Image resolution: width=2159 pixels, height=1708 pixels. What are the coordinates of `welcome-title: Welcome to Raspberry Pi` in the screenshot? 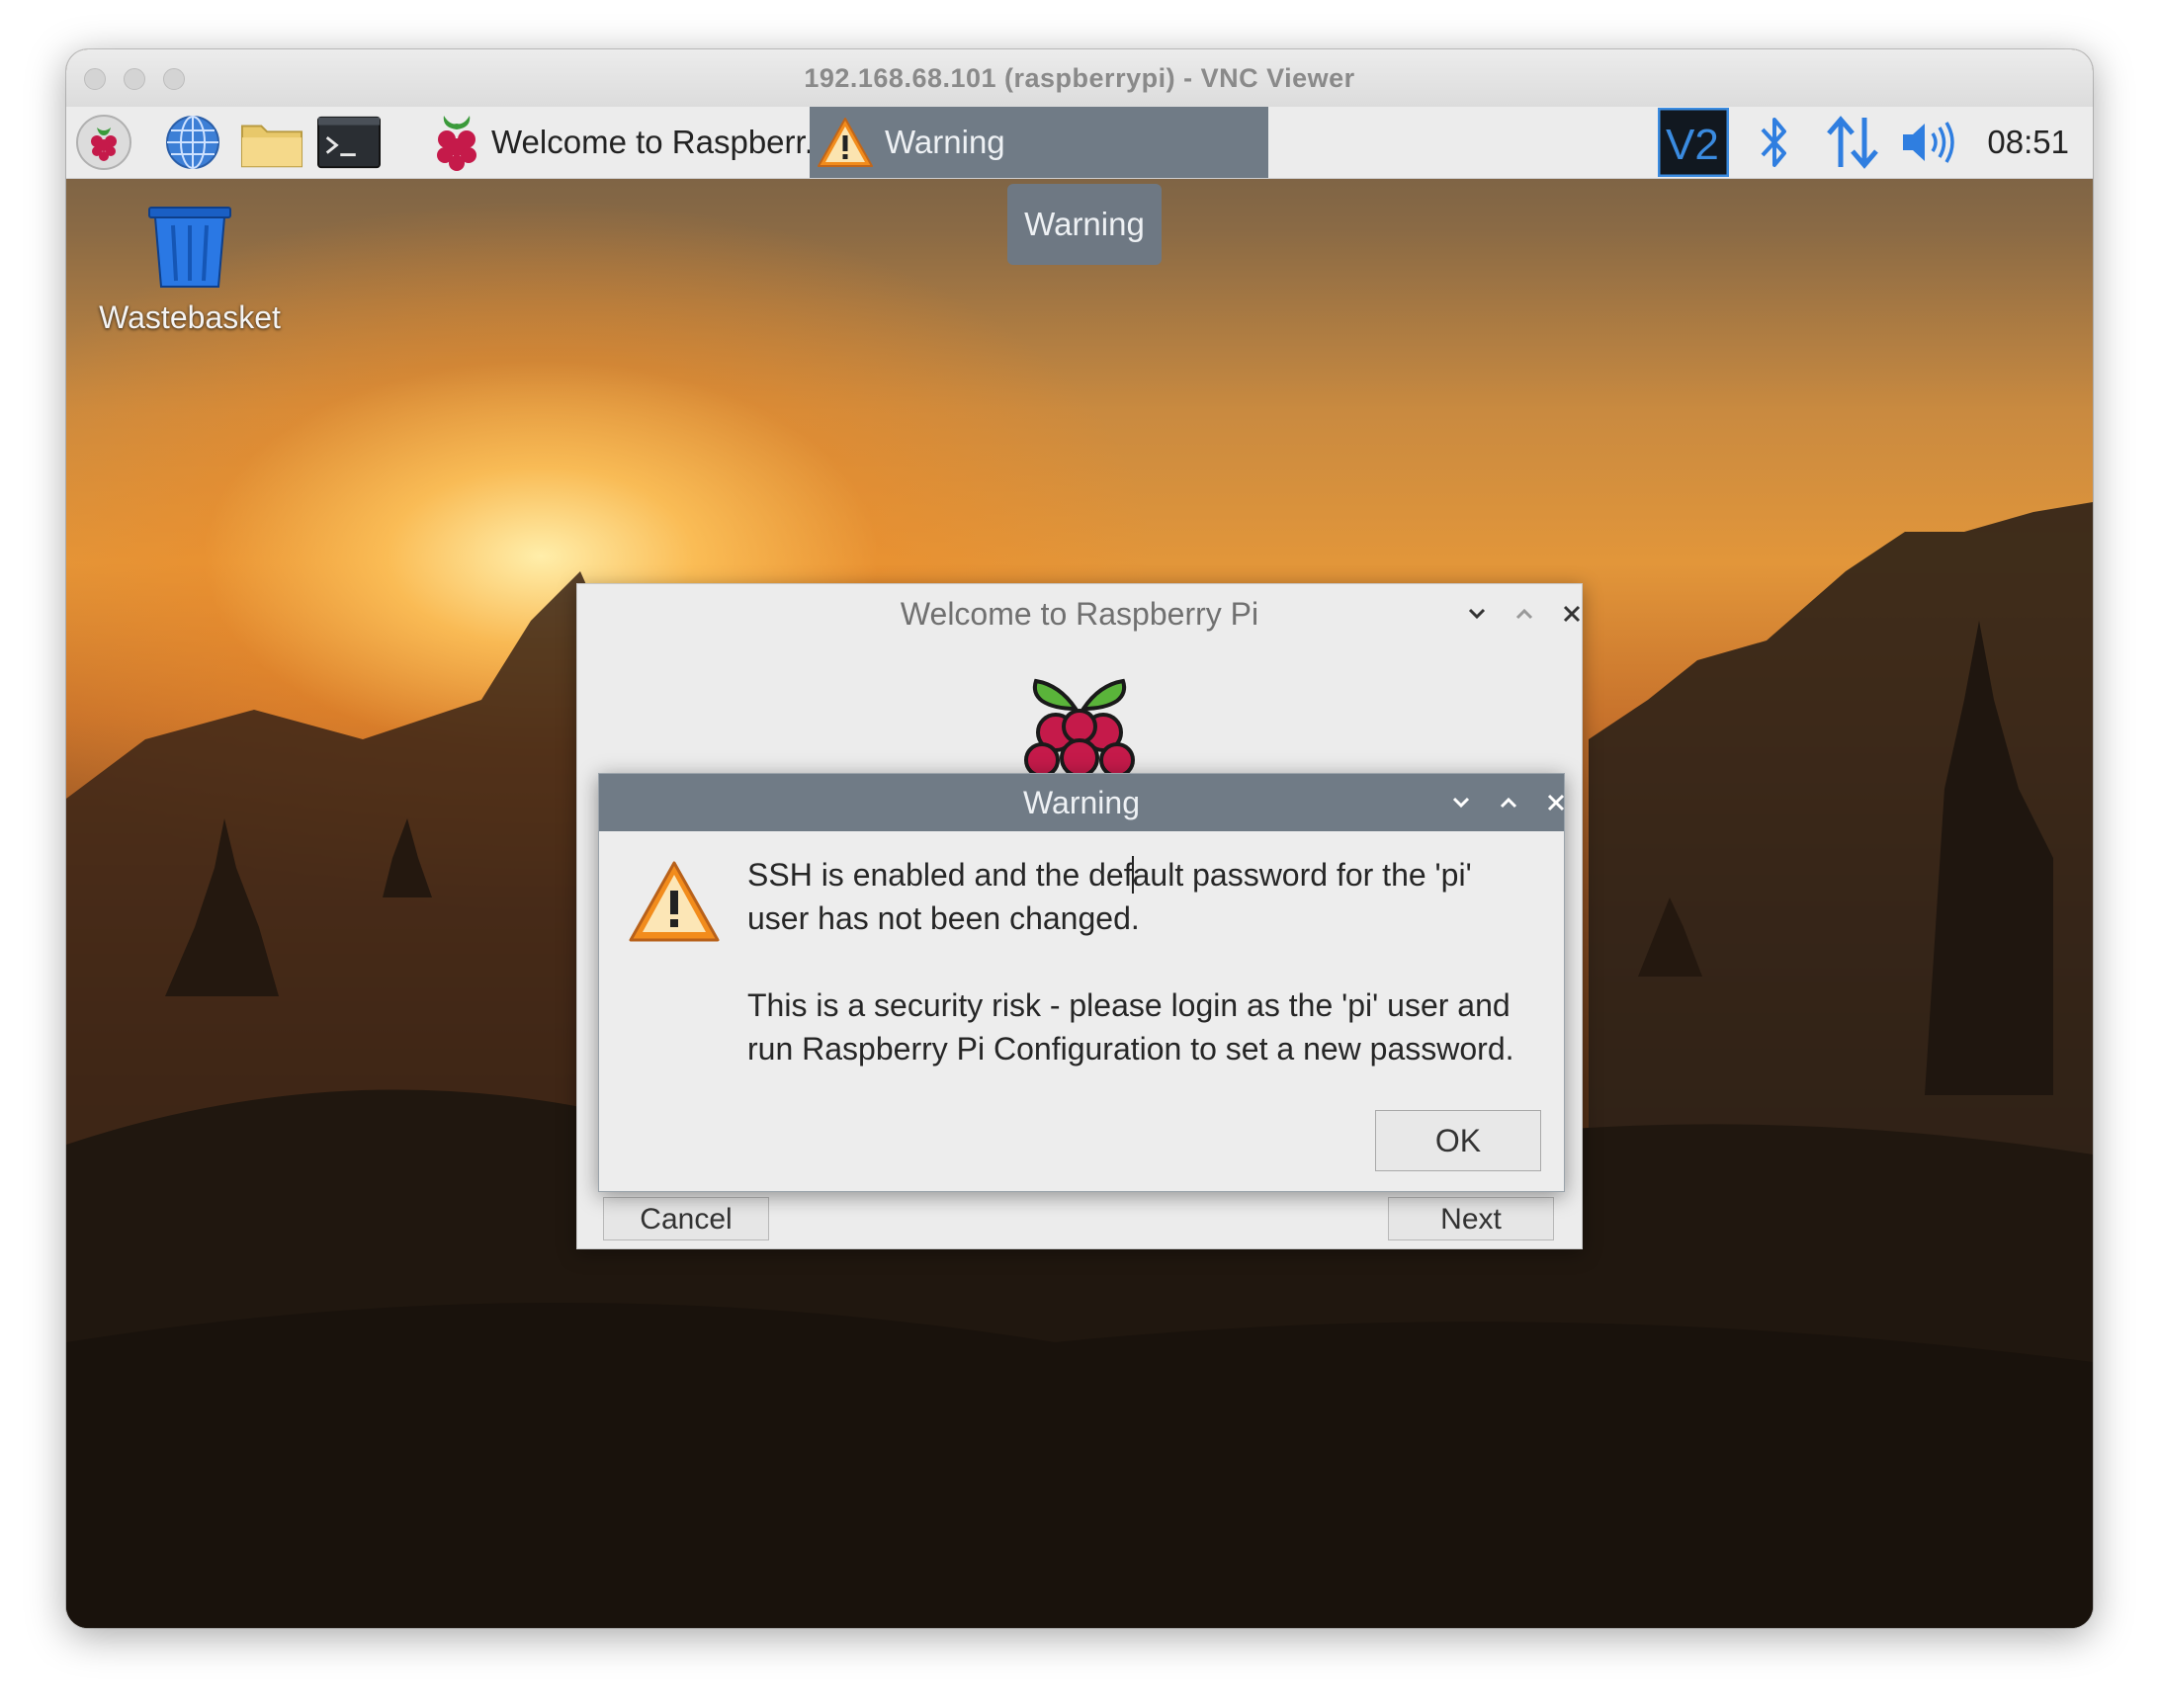 It's located at (1079, 614).